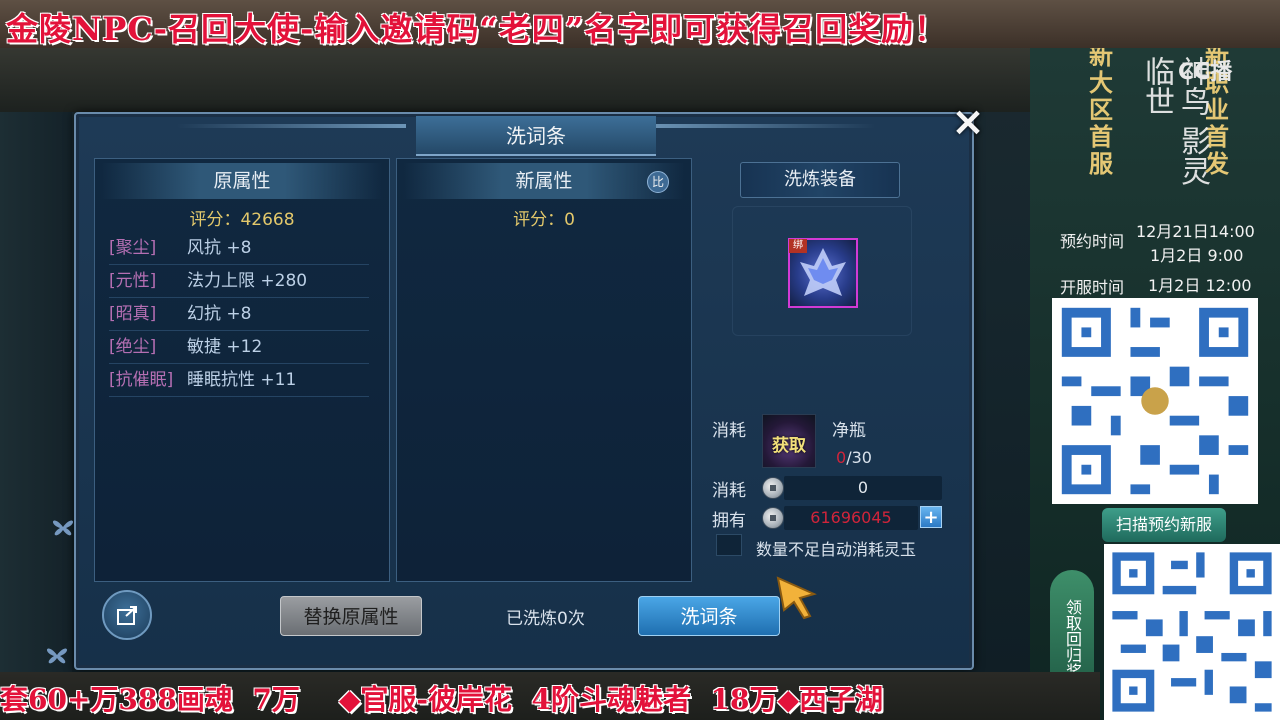  What do you see at coordinates (836, 549) in the screenshot?
I see `auto-consume-label: 数量不足自动消耗灵玉` at bounding box center [836, 549].